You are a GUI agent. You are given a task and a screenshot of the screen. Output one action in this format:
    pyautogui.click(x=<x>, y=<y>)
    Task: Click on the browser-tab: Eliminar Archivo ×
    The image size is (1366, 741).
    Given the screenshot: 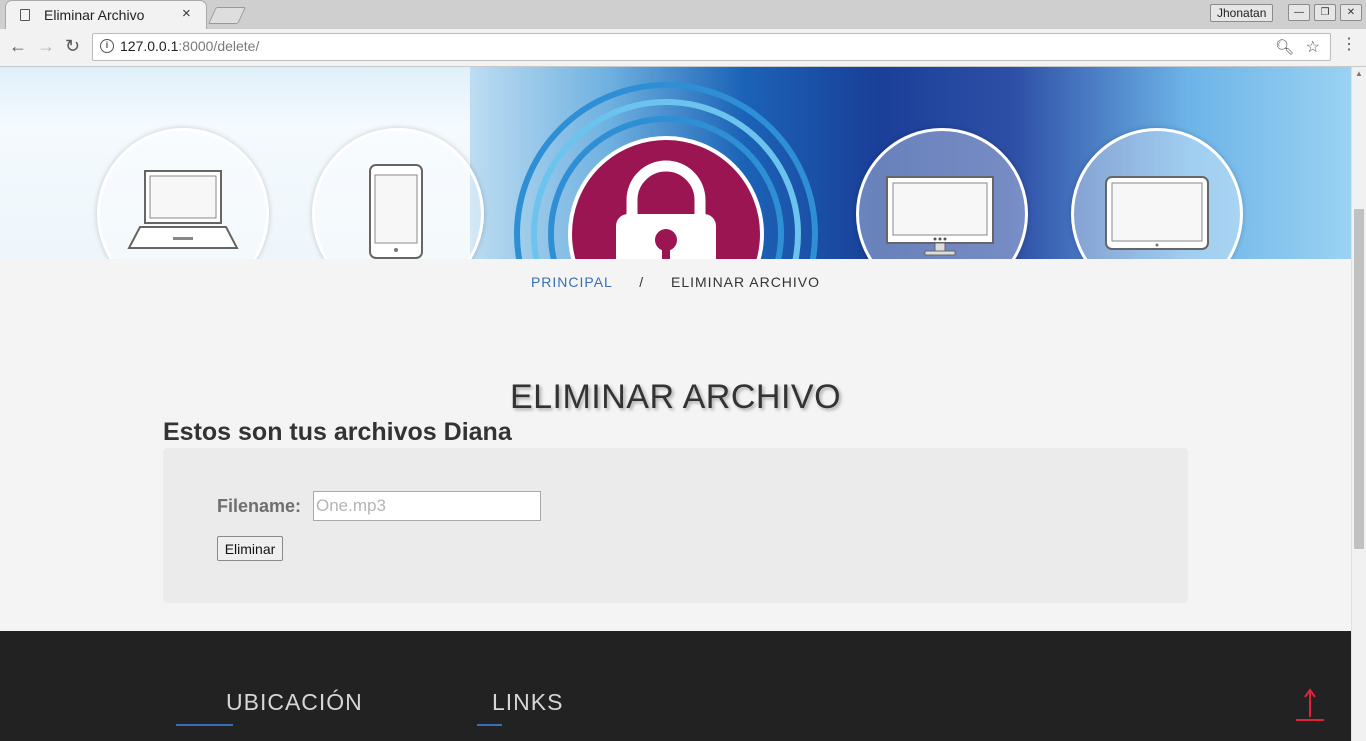 What is the action you would take?
    pyautogui.click(x=106, y=15)
    